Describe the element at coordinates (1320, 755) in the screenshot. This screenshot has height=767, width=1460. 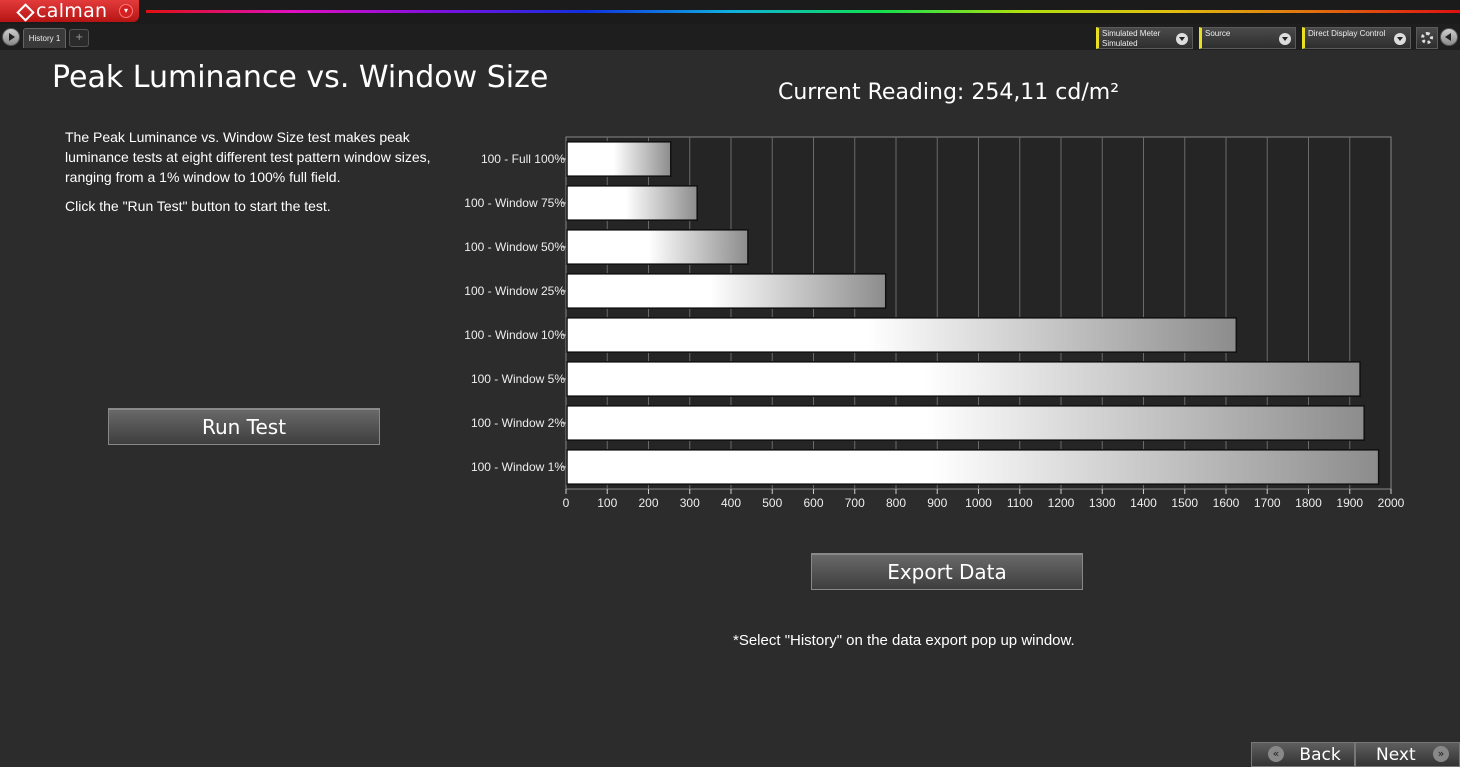
I see `back-label: Back` at that location.